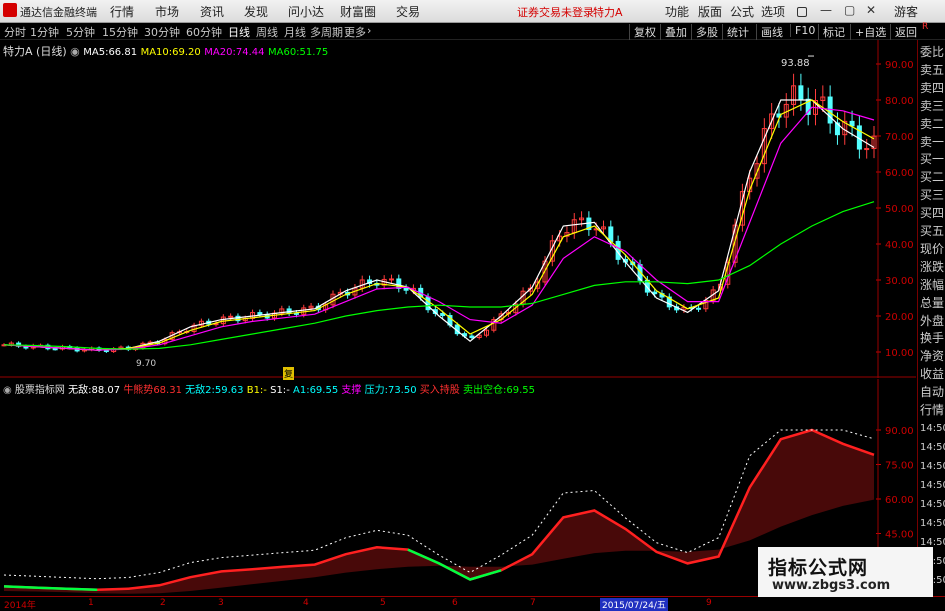  I want to click on period-tab-active: 日线, so click(239, 32).